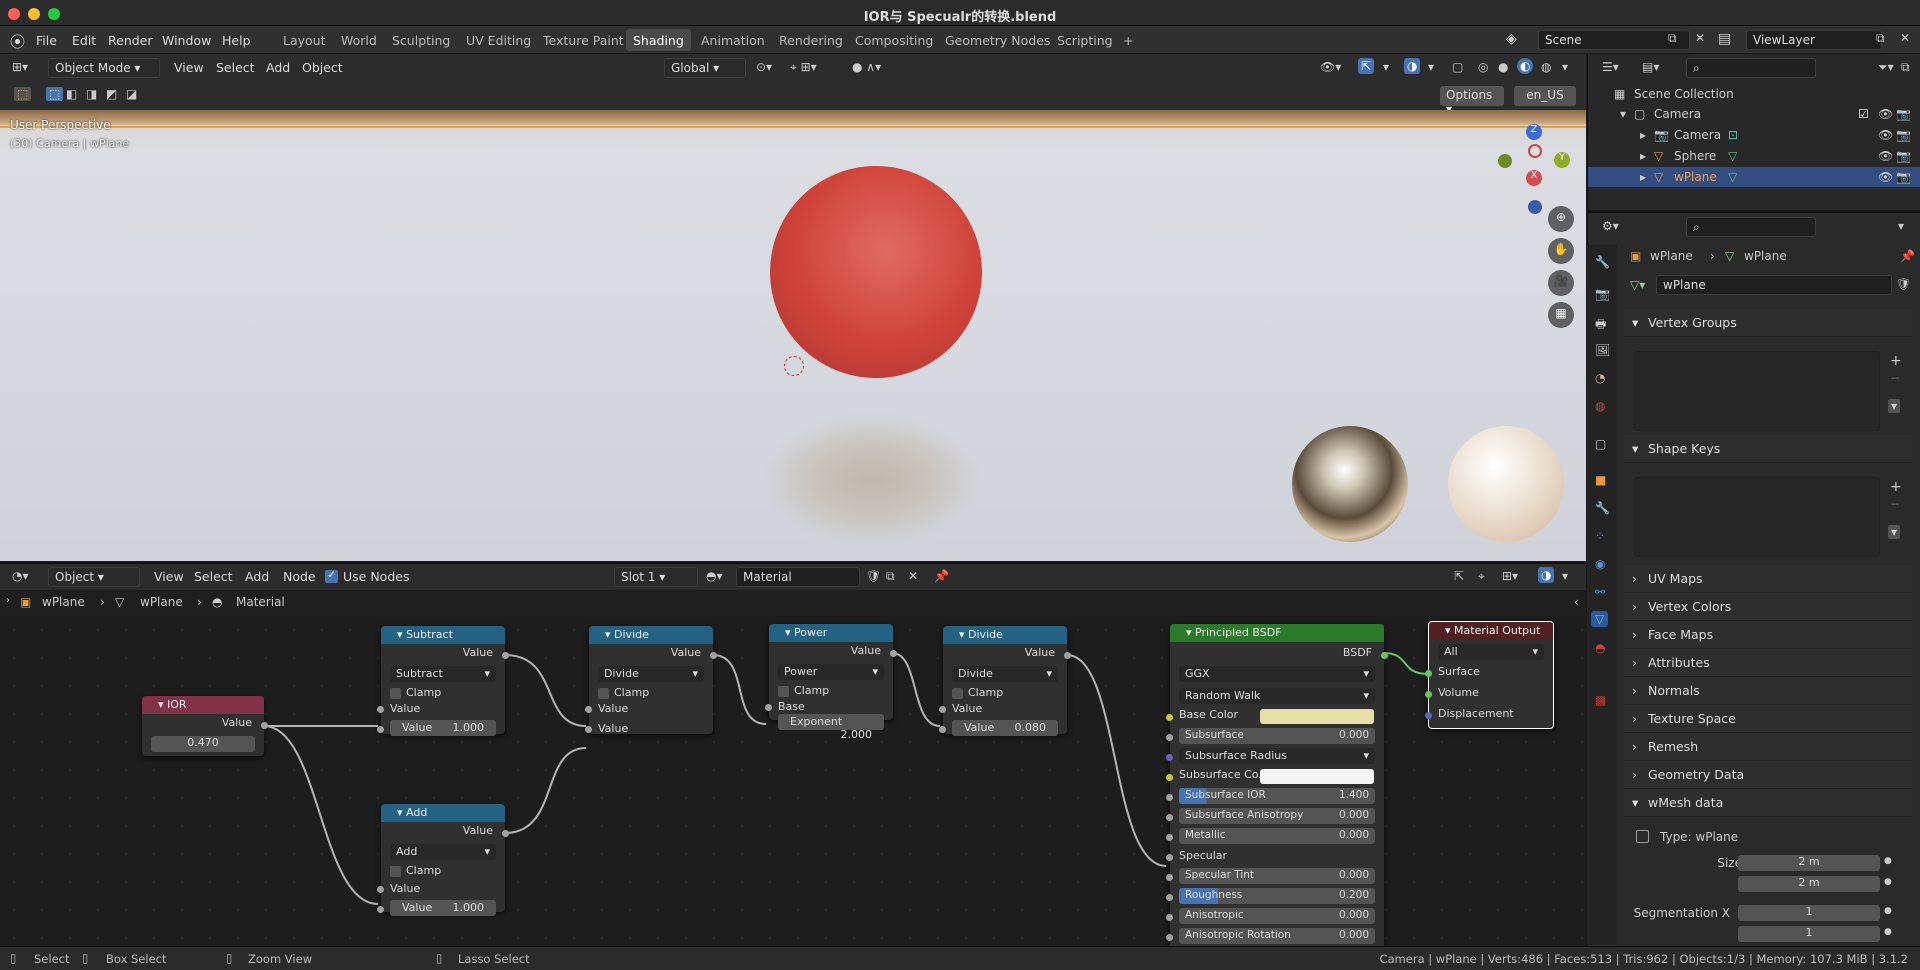 The image size is (1920, 970). What do you see at coordinates (1895, 504) in the screenshot?
I see `remove-shape-key-icon: −` at bounding box center [1895, 504].